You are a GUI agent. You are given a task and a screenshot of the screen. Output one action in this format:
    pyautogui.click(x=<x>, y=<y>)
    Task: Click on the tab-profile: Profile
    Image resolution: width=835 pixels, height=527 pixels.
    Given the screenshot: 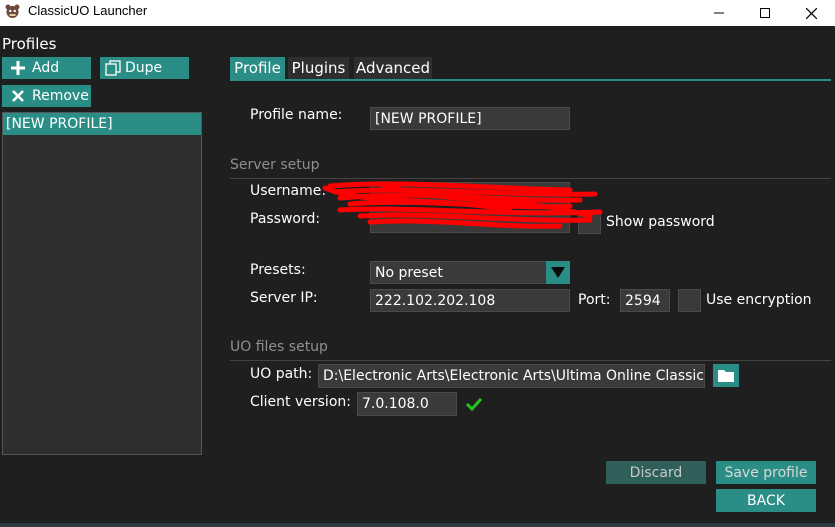 What is the action you would take?
    pyautogui.click(x=257, y=68)
    